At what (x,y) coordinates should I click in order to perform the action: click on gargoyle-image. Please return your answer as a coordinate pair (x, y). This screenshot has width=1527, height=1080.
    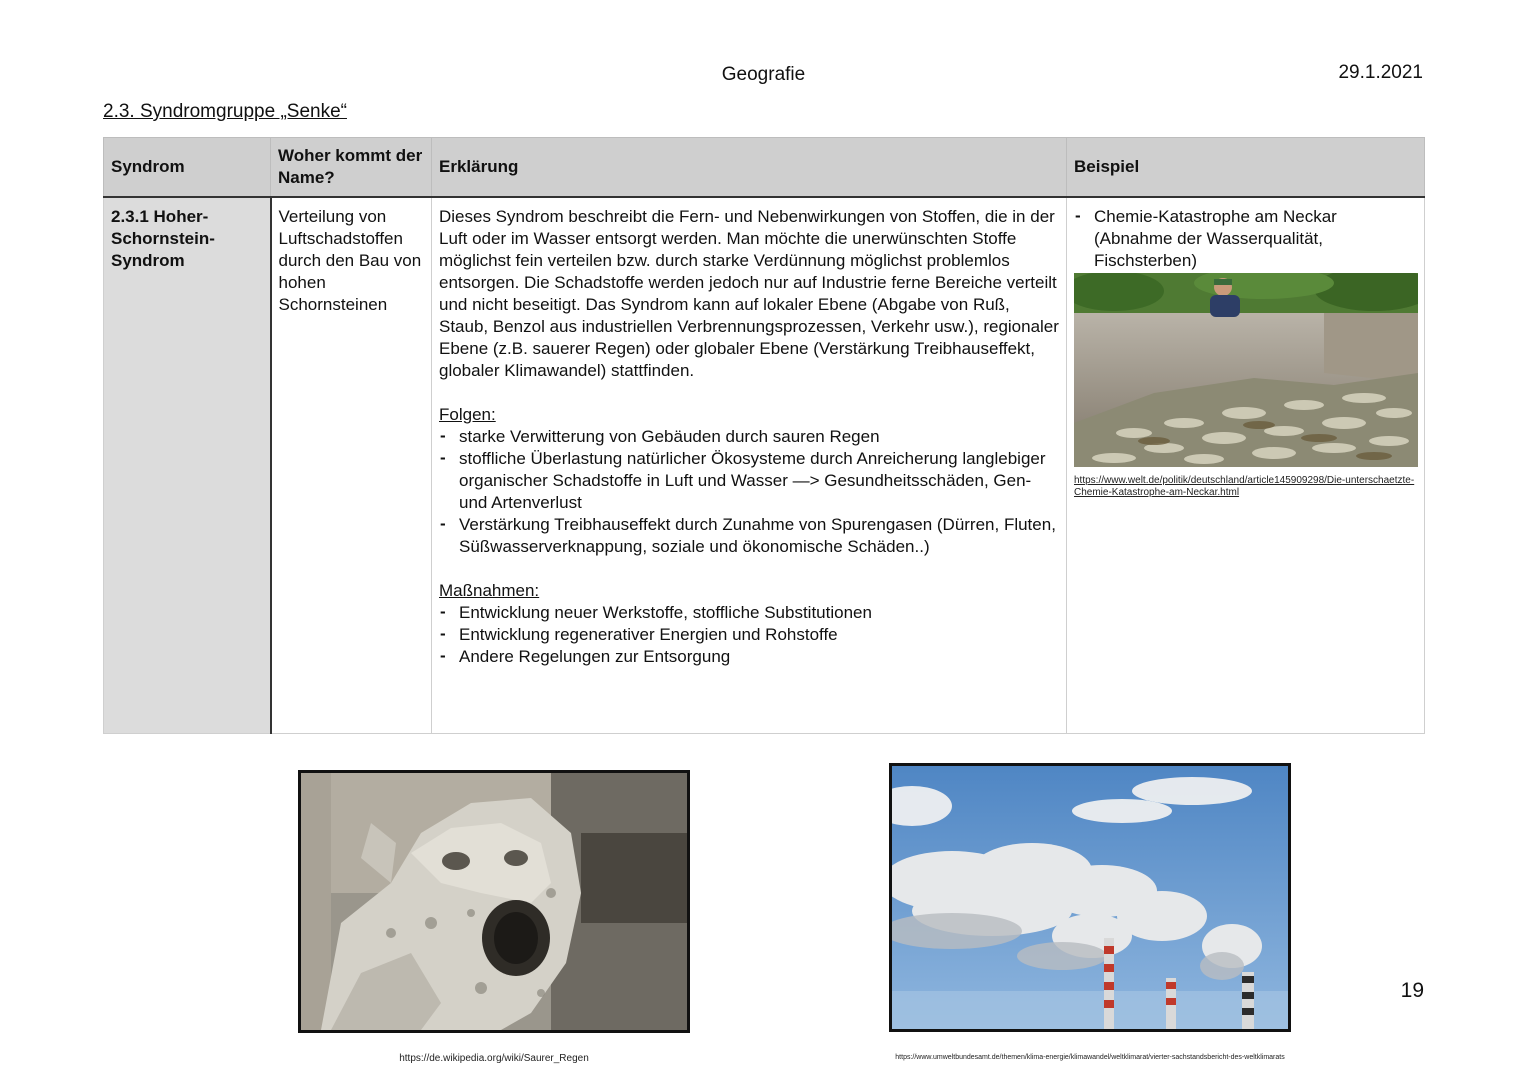
    Looking at the image, I should click on (494, 901).